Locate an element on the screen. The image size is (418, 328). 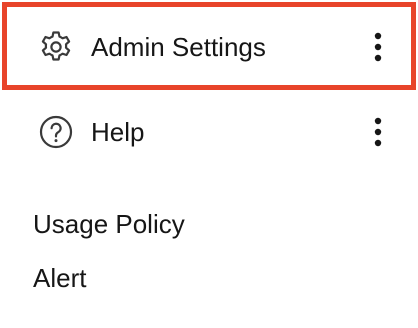
usage-policy-link: Usage Policy is located at coordinates (109, 224).